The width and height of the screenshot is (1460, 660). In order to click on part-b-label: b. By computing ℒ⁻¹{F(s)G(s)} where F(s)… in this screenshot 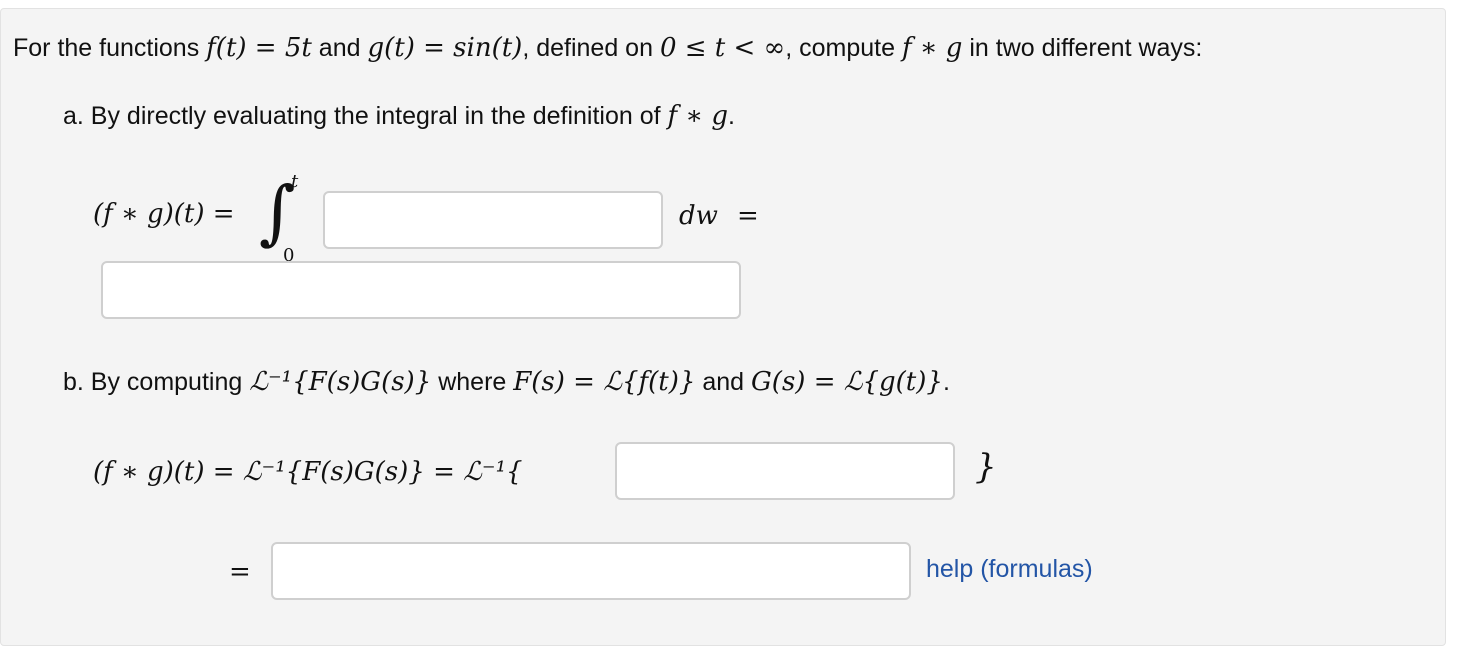, I will do `click(506, 382)`.